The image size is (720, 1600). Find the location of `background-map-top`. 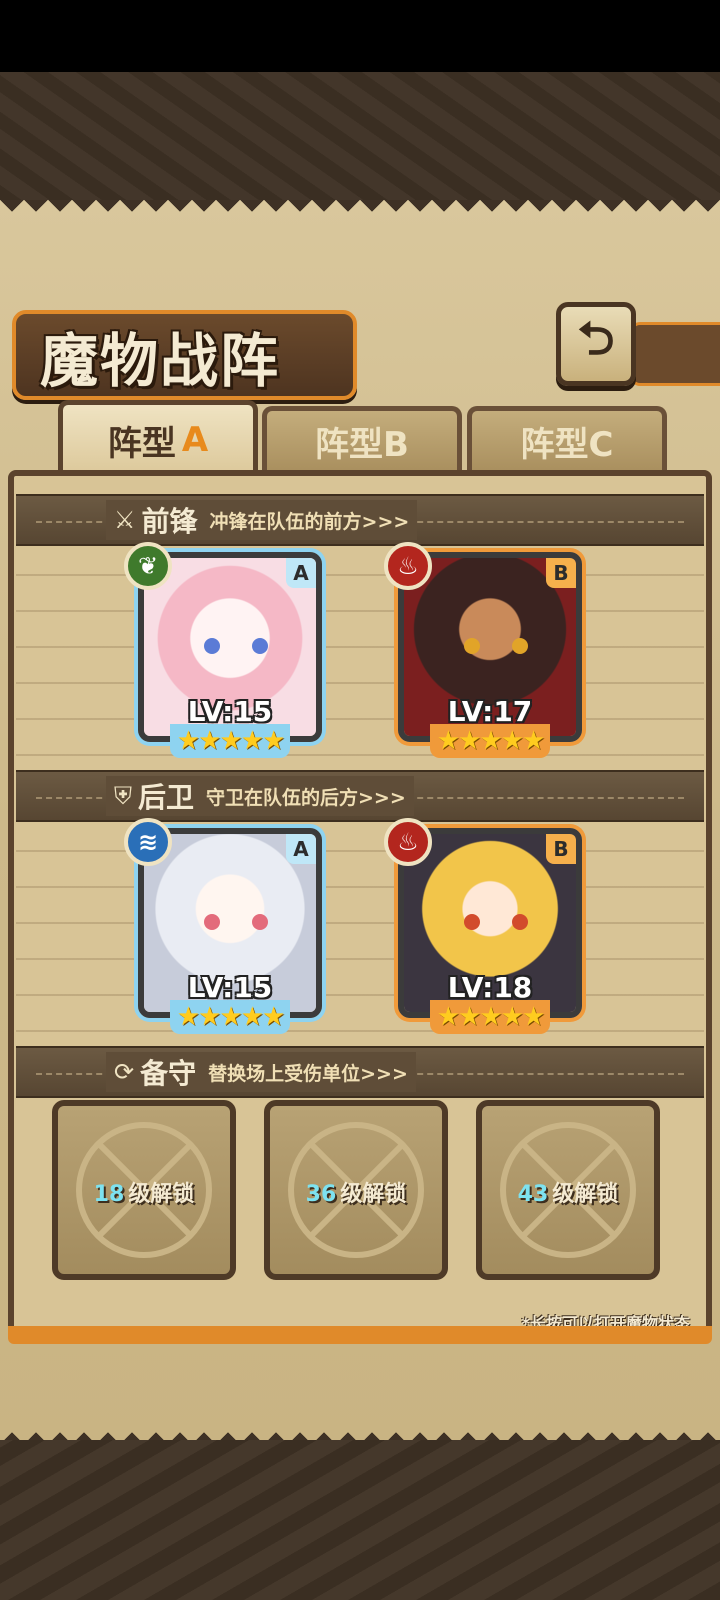

background-map-top is located at coordinates (360, 137).